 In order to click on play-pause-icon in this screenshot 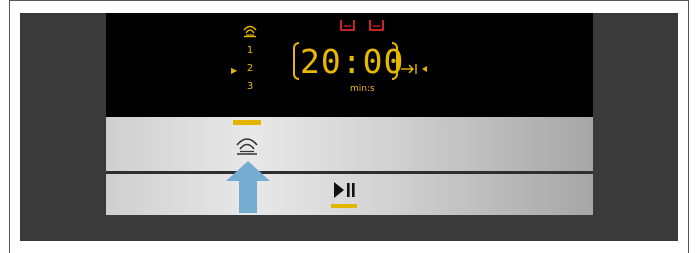, I will do `click(344, 190)`.